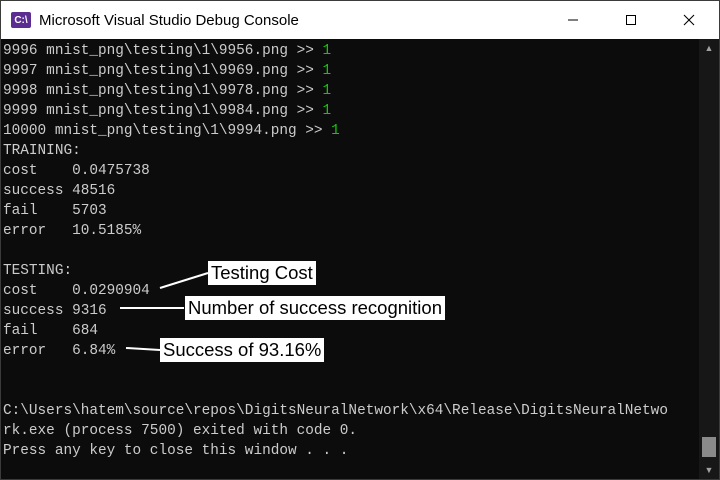 The height and width of the screenshot is (480, 720). I want to click on console-line-text: TRAINING:, so click(42, 151).